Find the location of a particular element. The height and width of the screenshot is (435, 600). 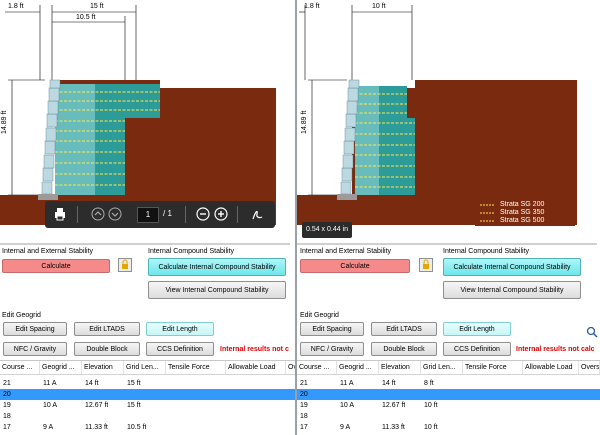

table-row: 21 11 A 14 ft 8 ft is located at coordinates (448, 383).